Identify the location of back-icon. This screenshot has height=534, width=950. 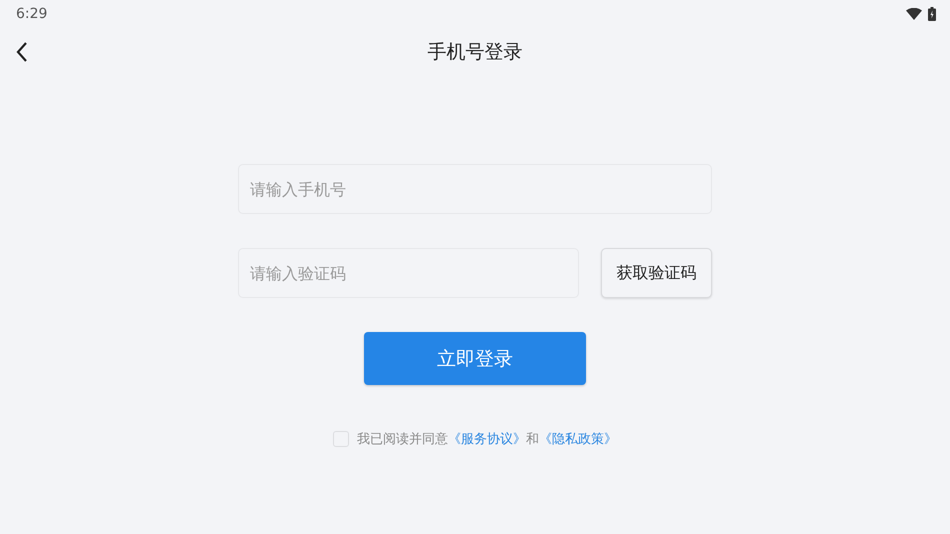
(22, 52).